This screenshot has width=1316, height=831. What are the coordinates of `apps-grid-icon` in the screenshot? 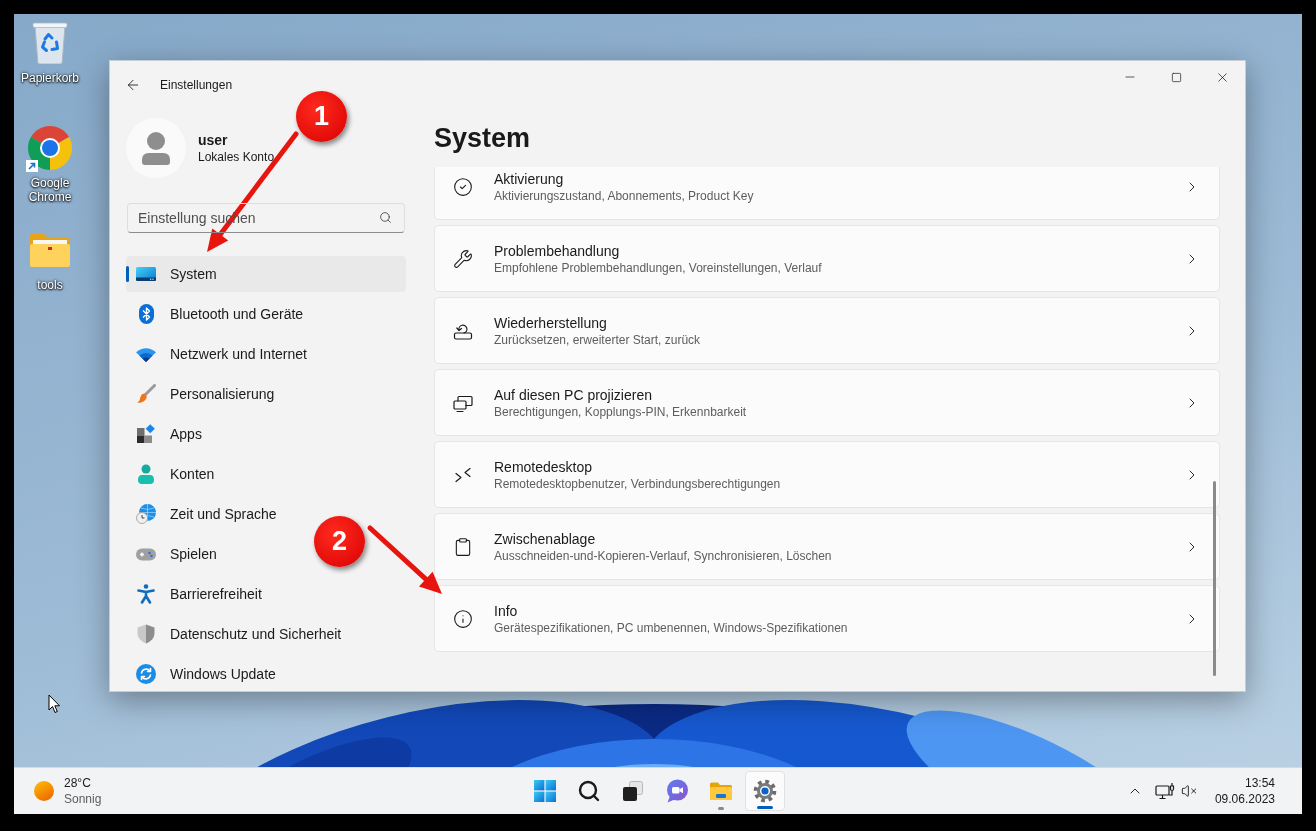 It's located at (146, 434).